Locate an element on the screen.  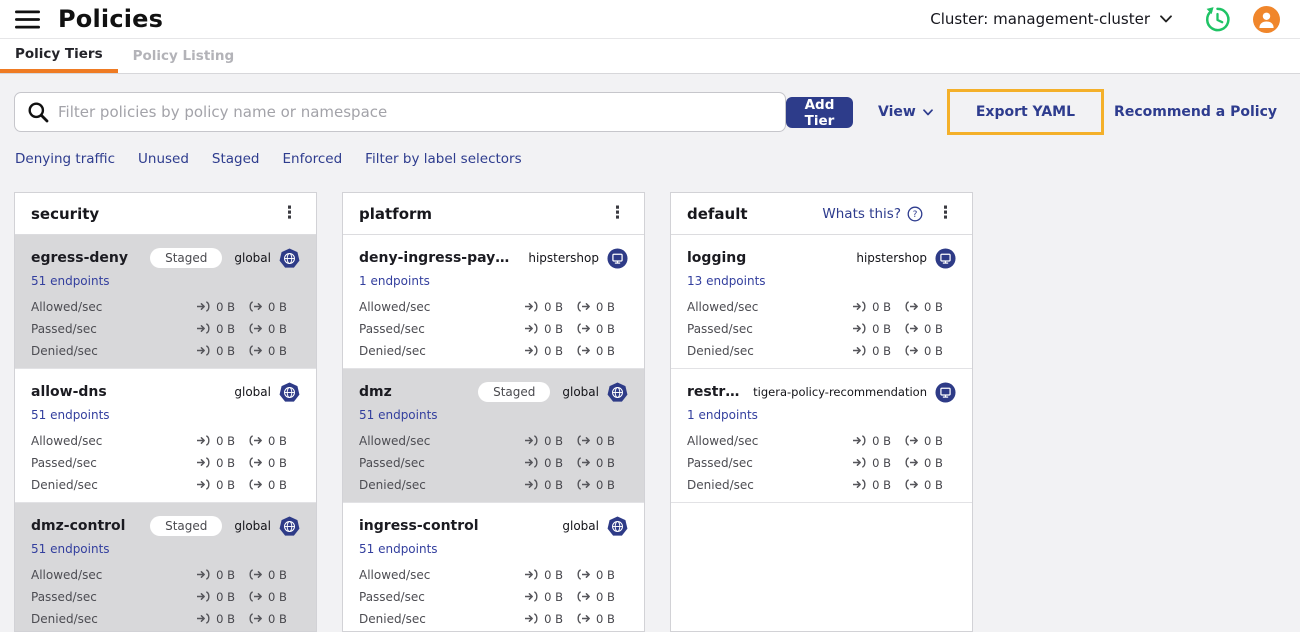
filter-enforced: Enforced is located at coordinates (313, 159).